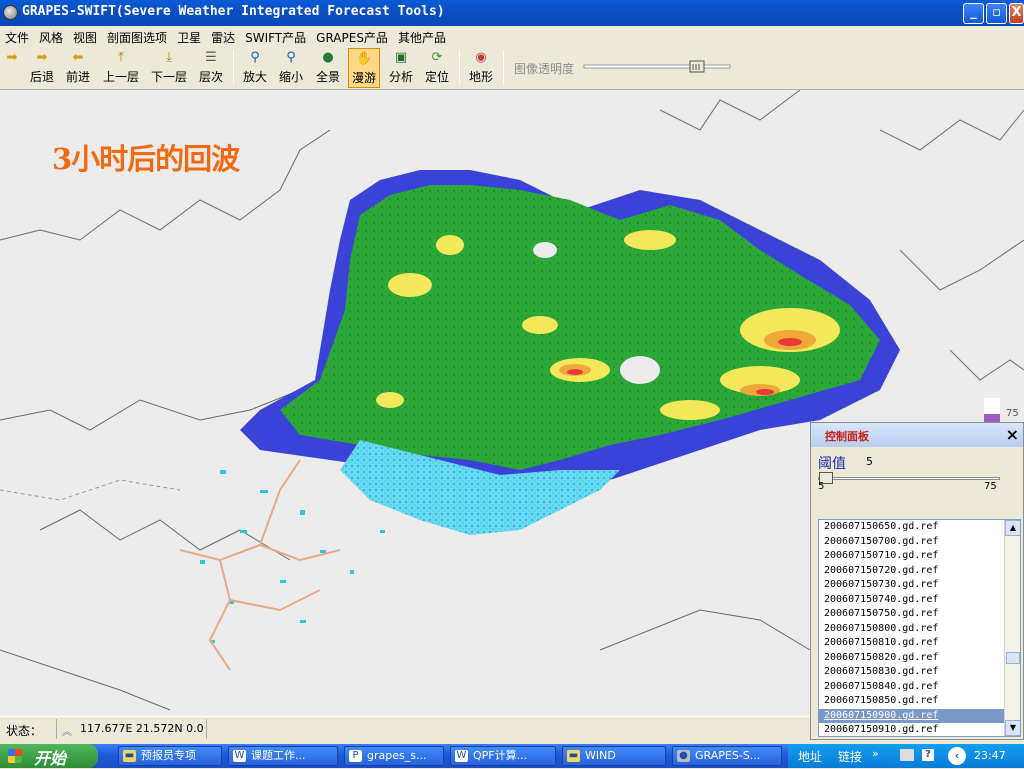 Image resolution: width=1024 pixels, height=769 pixels. I want to click on file-list-item: 200607150650.gd.ref, so click(919, 527).